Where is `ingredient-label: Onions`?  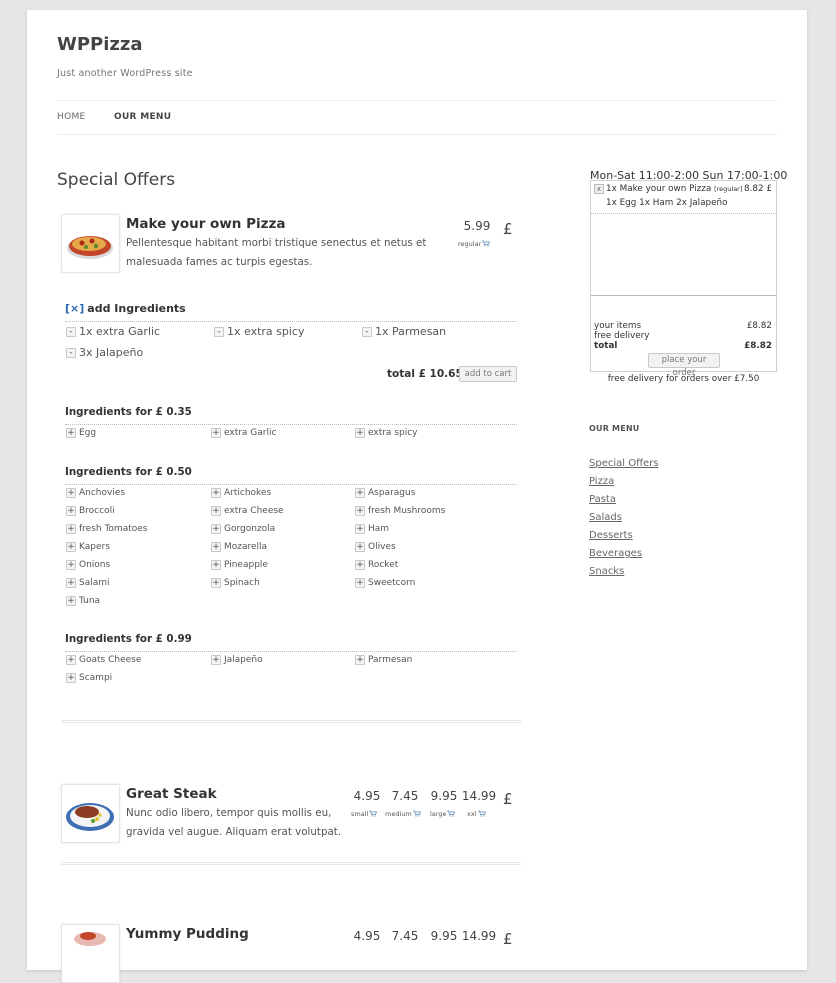 ingredient-label: Onions is located at coordinates (95, 565).